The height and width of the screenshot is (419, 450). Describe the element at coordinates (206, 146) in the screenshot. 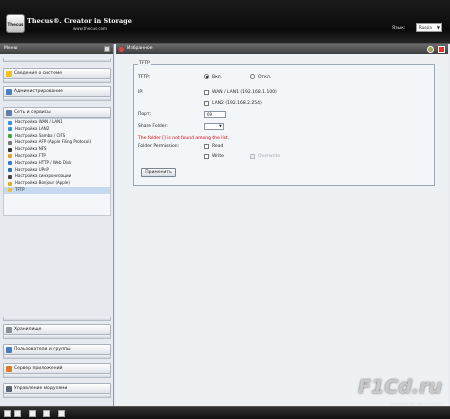

I see `read-checkbox` at that location.